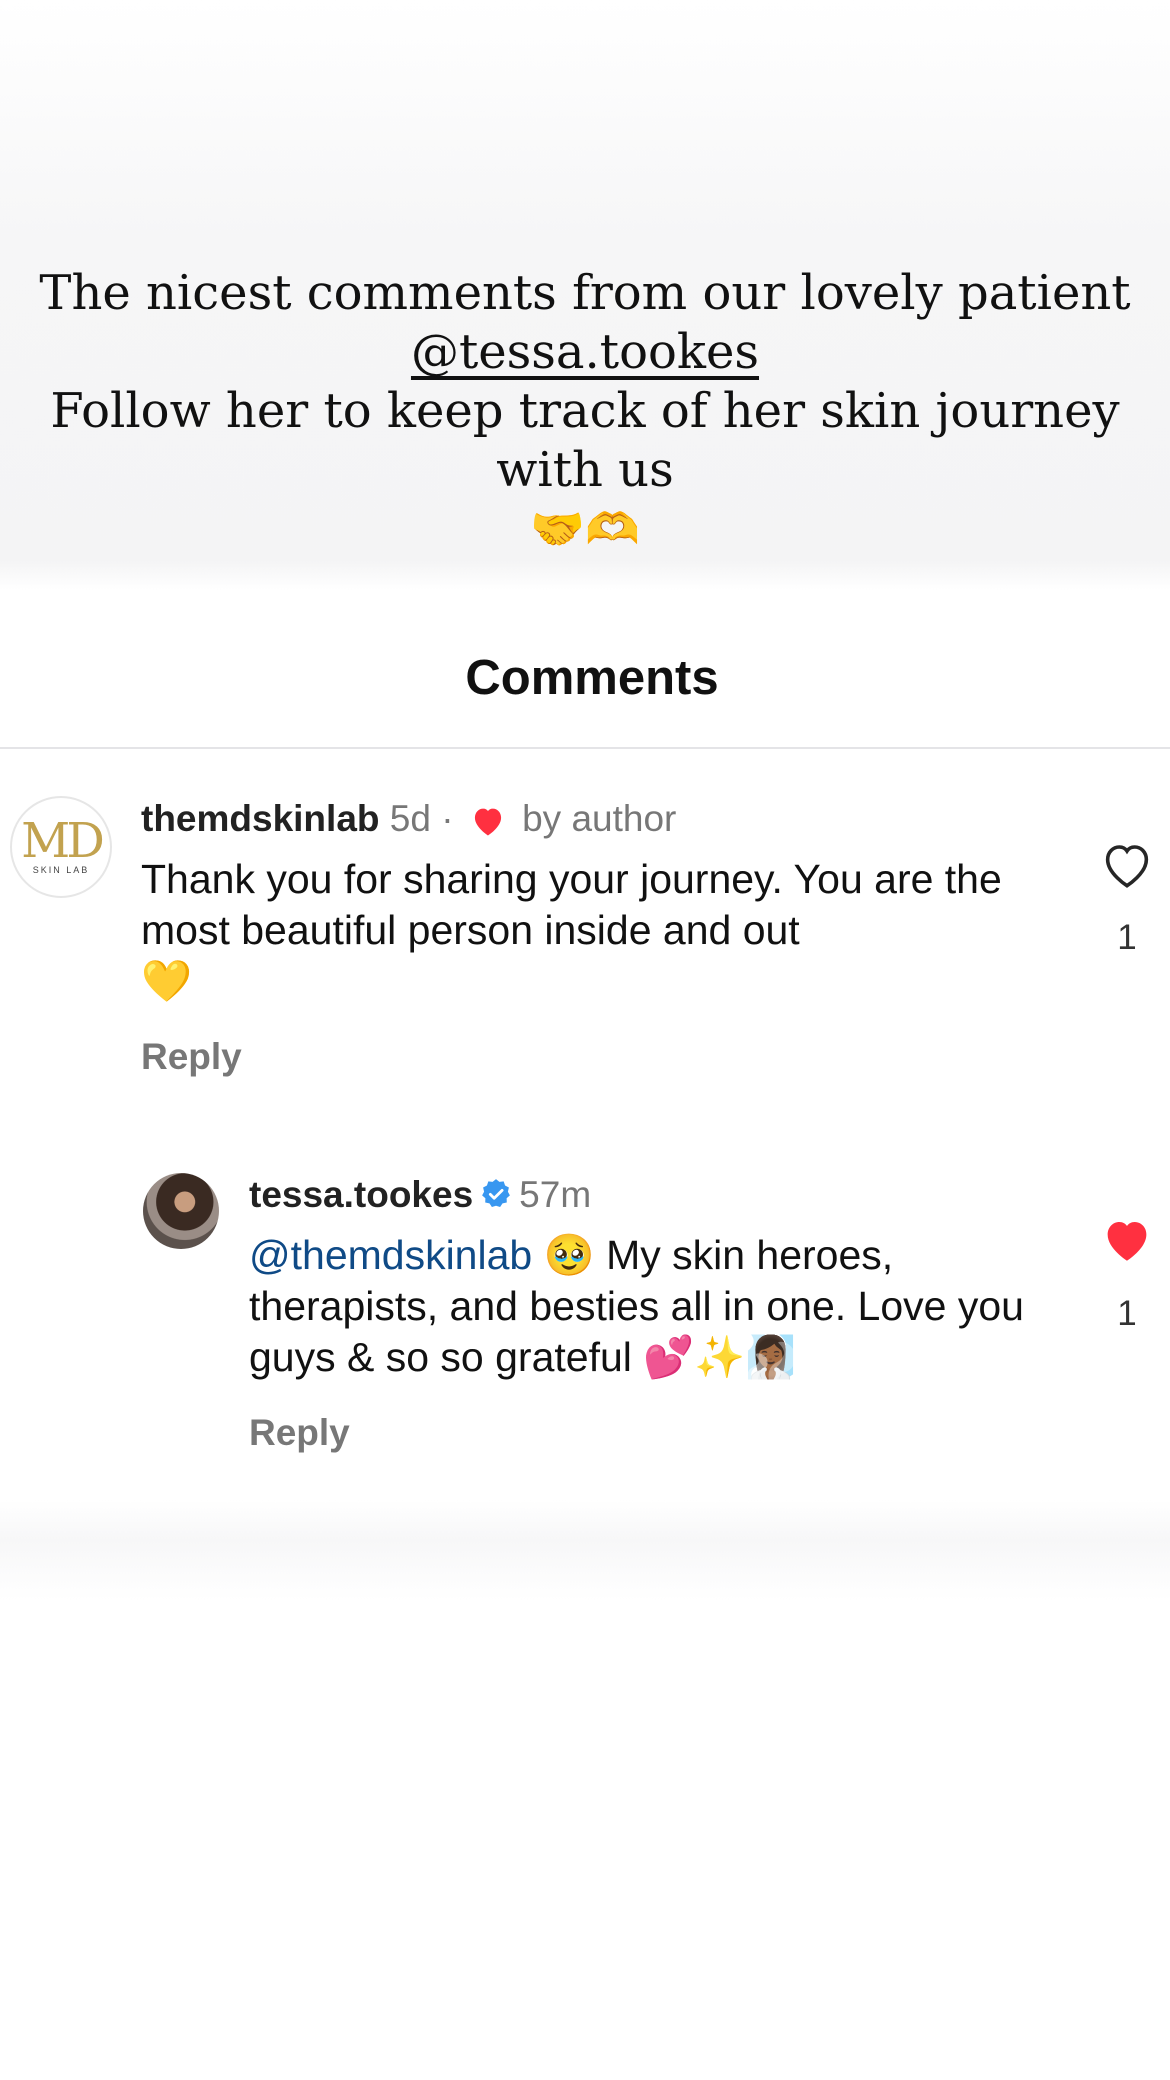 Image resolution: width=1170 pixels, height=2080 pixels. Describe the element at coordinates (720, 1357) in the screenshot. I see `comment-2-emojis: 💕✨🧖🏾‍♀️` at that location.